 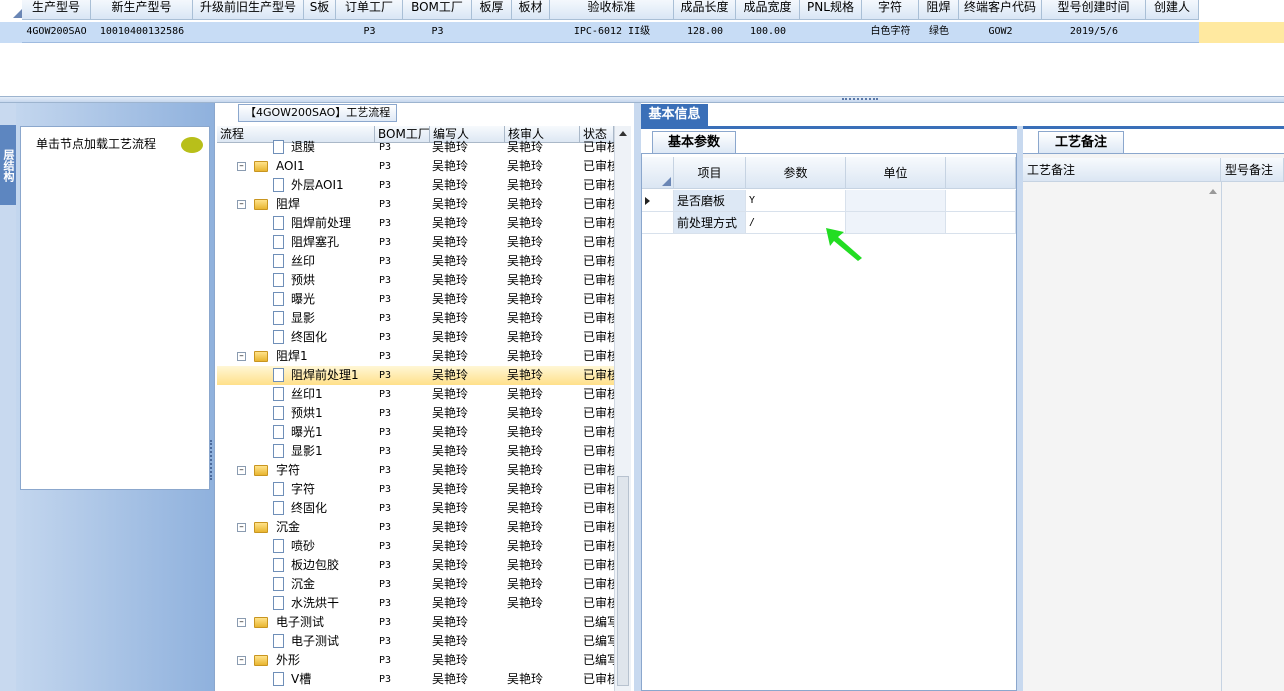 I want to click on tree-row: 预烘 P3 吴艳玲 吴艳玲 已审核, so click(x=415, y=280).